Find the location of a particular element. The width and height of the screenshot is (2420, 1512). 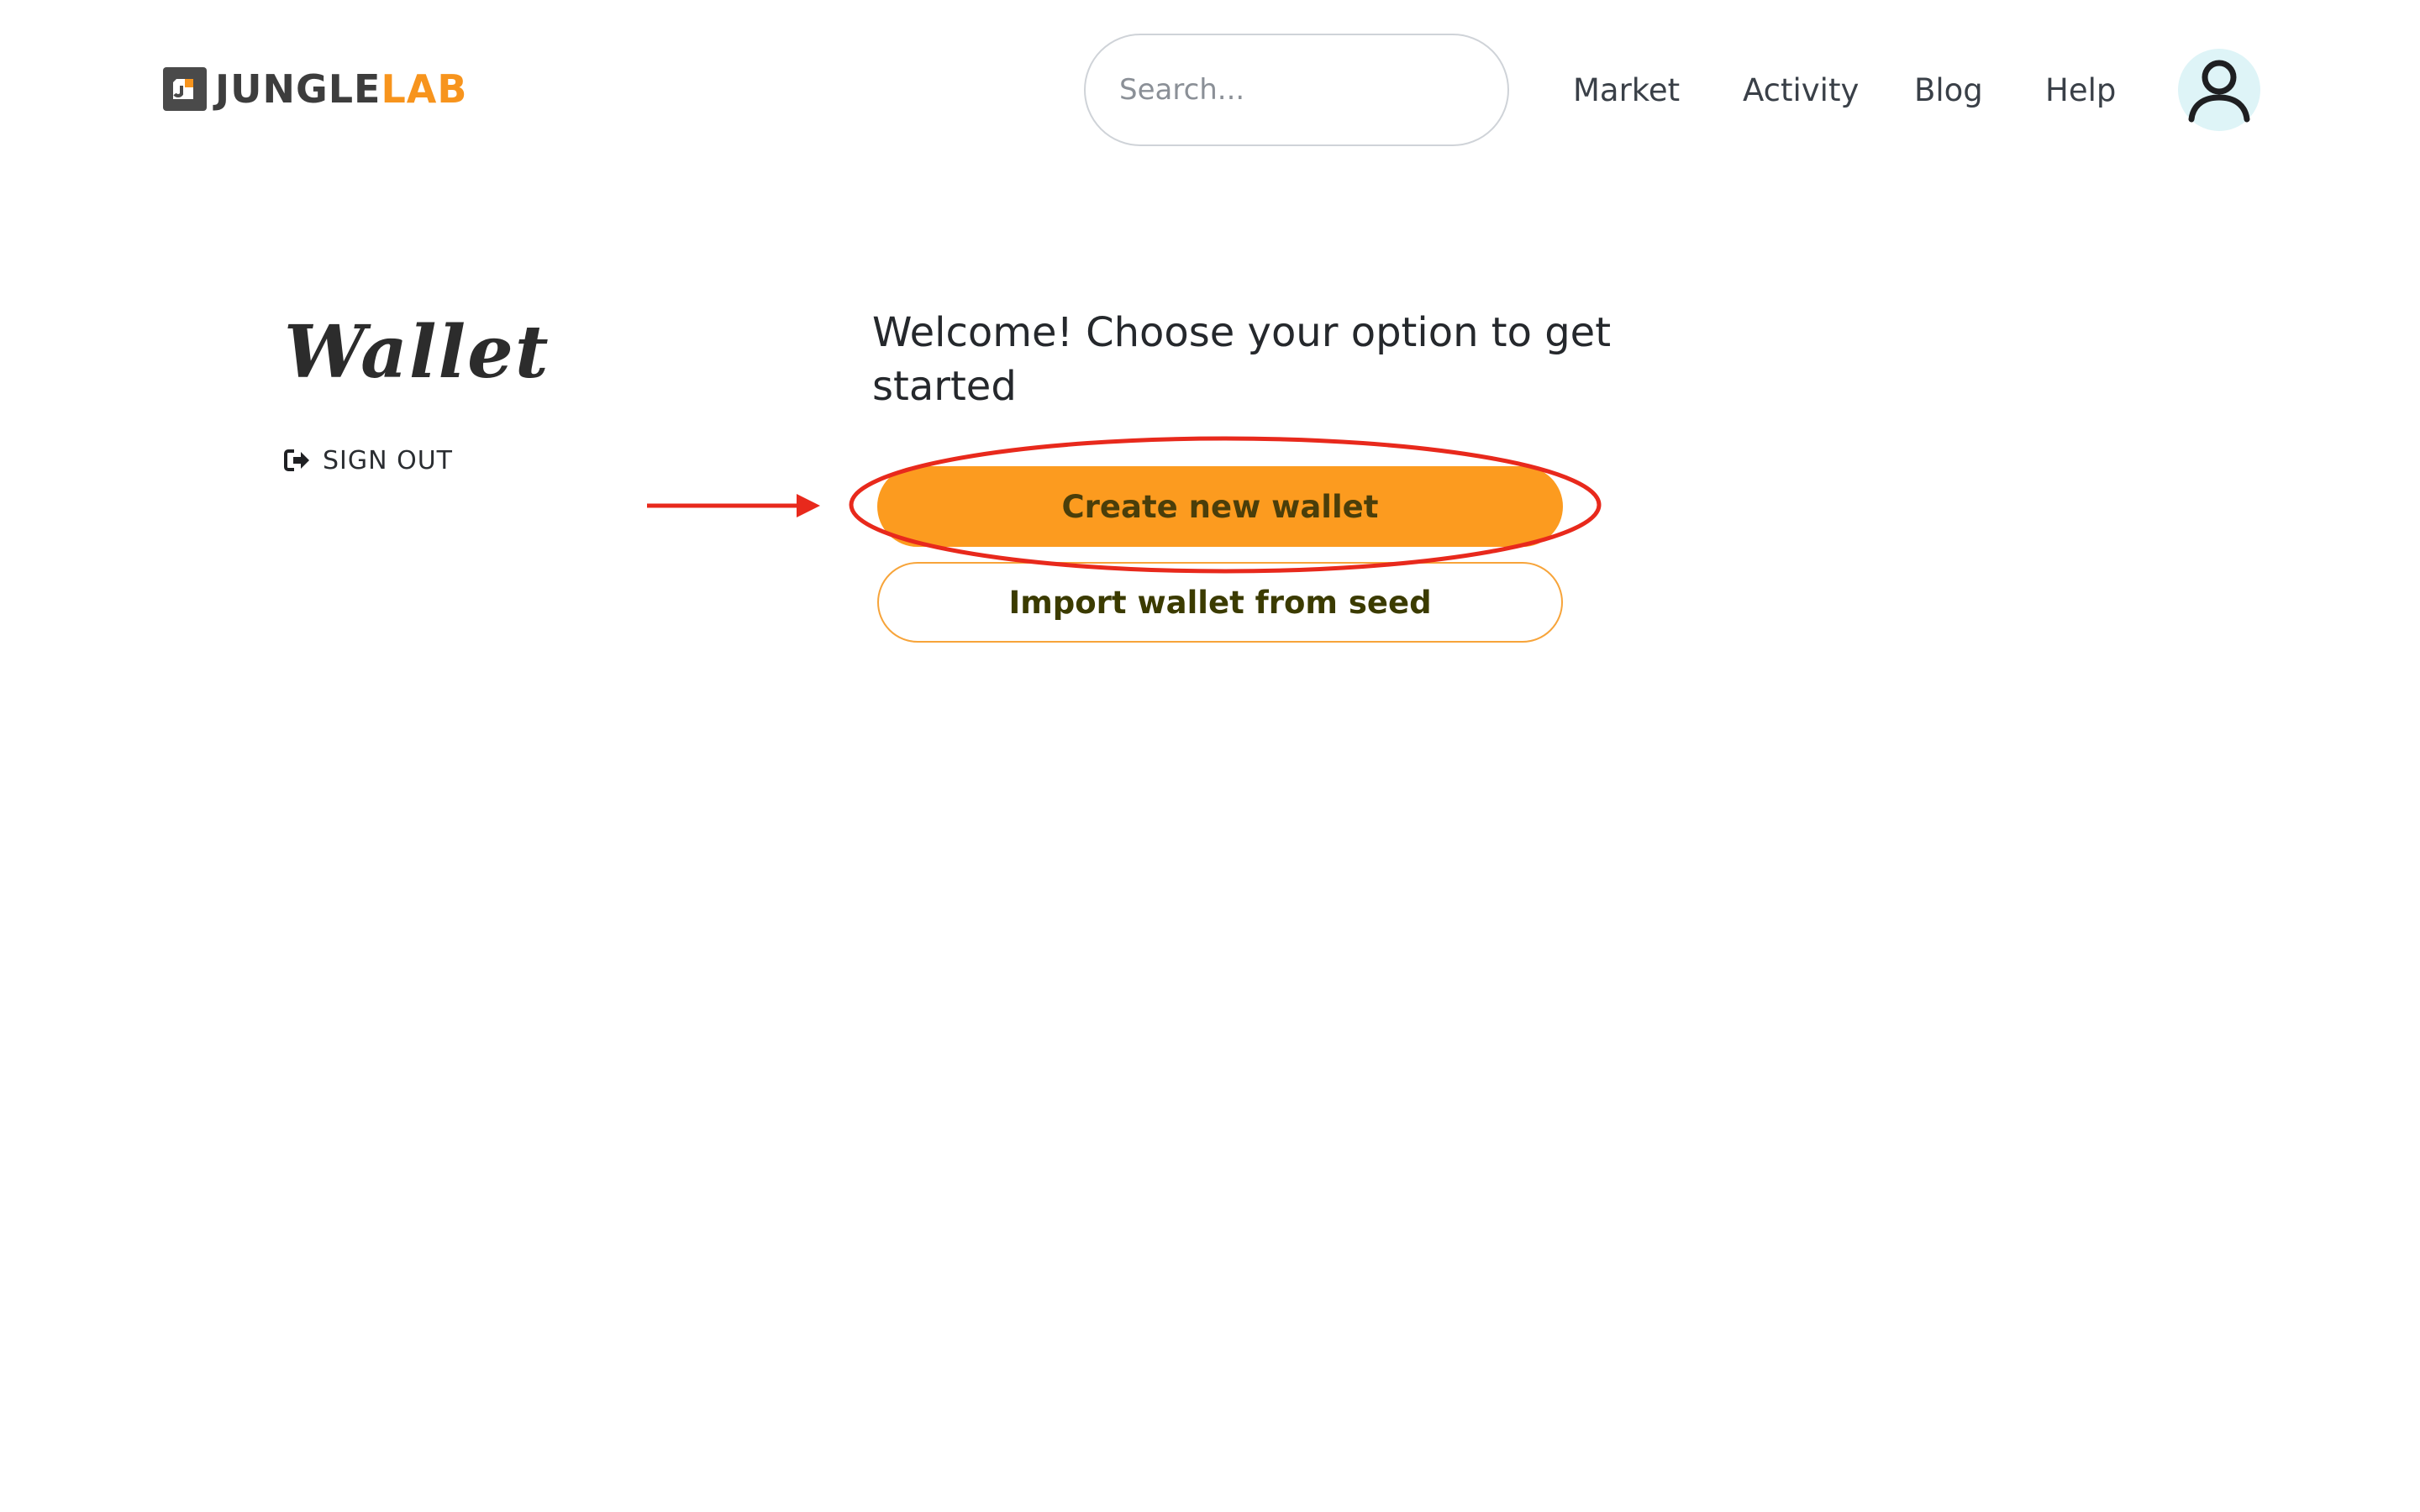

junglelab-logo-icon is located at coordinates (185, 89).